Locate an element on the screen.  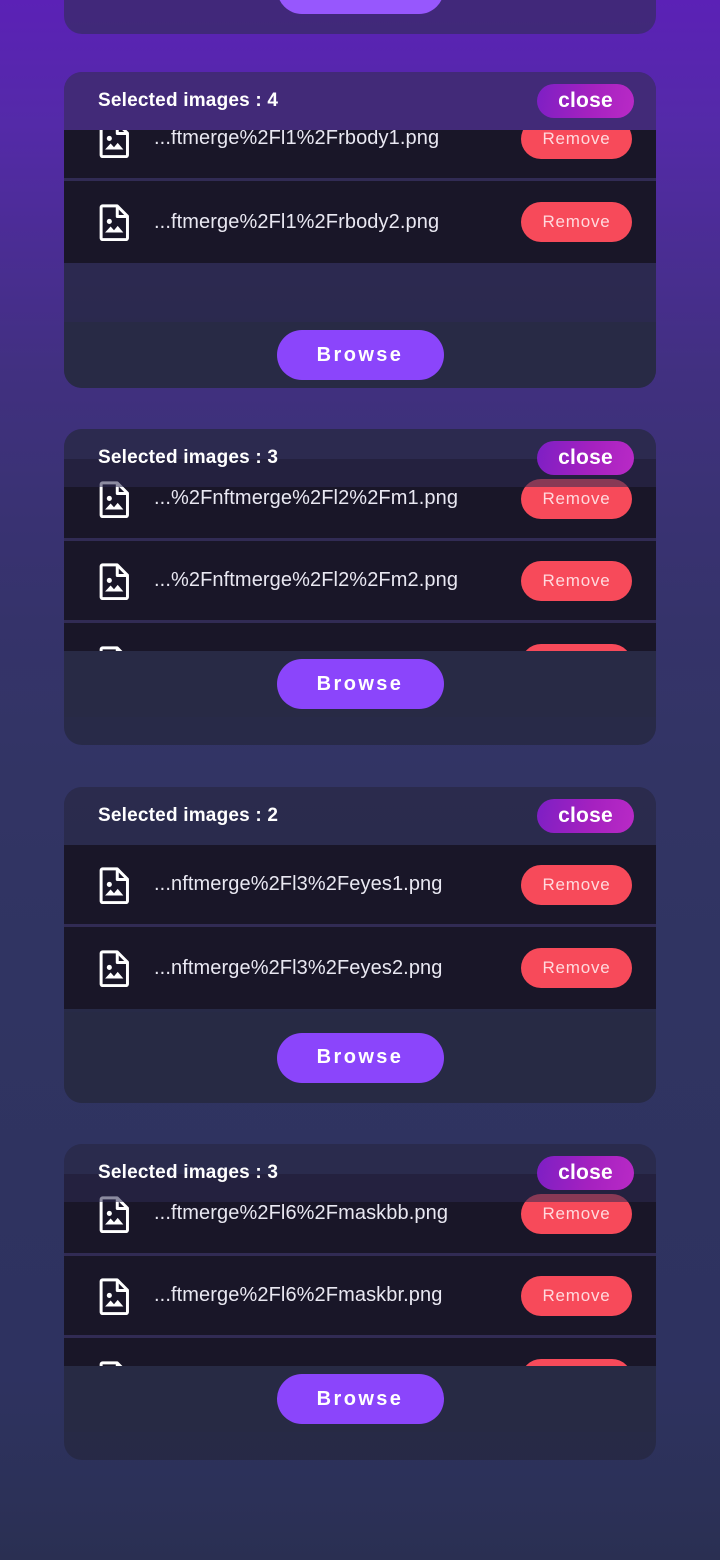
file-row: ...nftmerge%2Fl3%2Feyes1.png Remove is located at coordinates (360, 886).